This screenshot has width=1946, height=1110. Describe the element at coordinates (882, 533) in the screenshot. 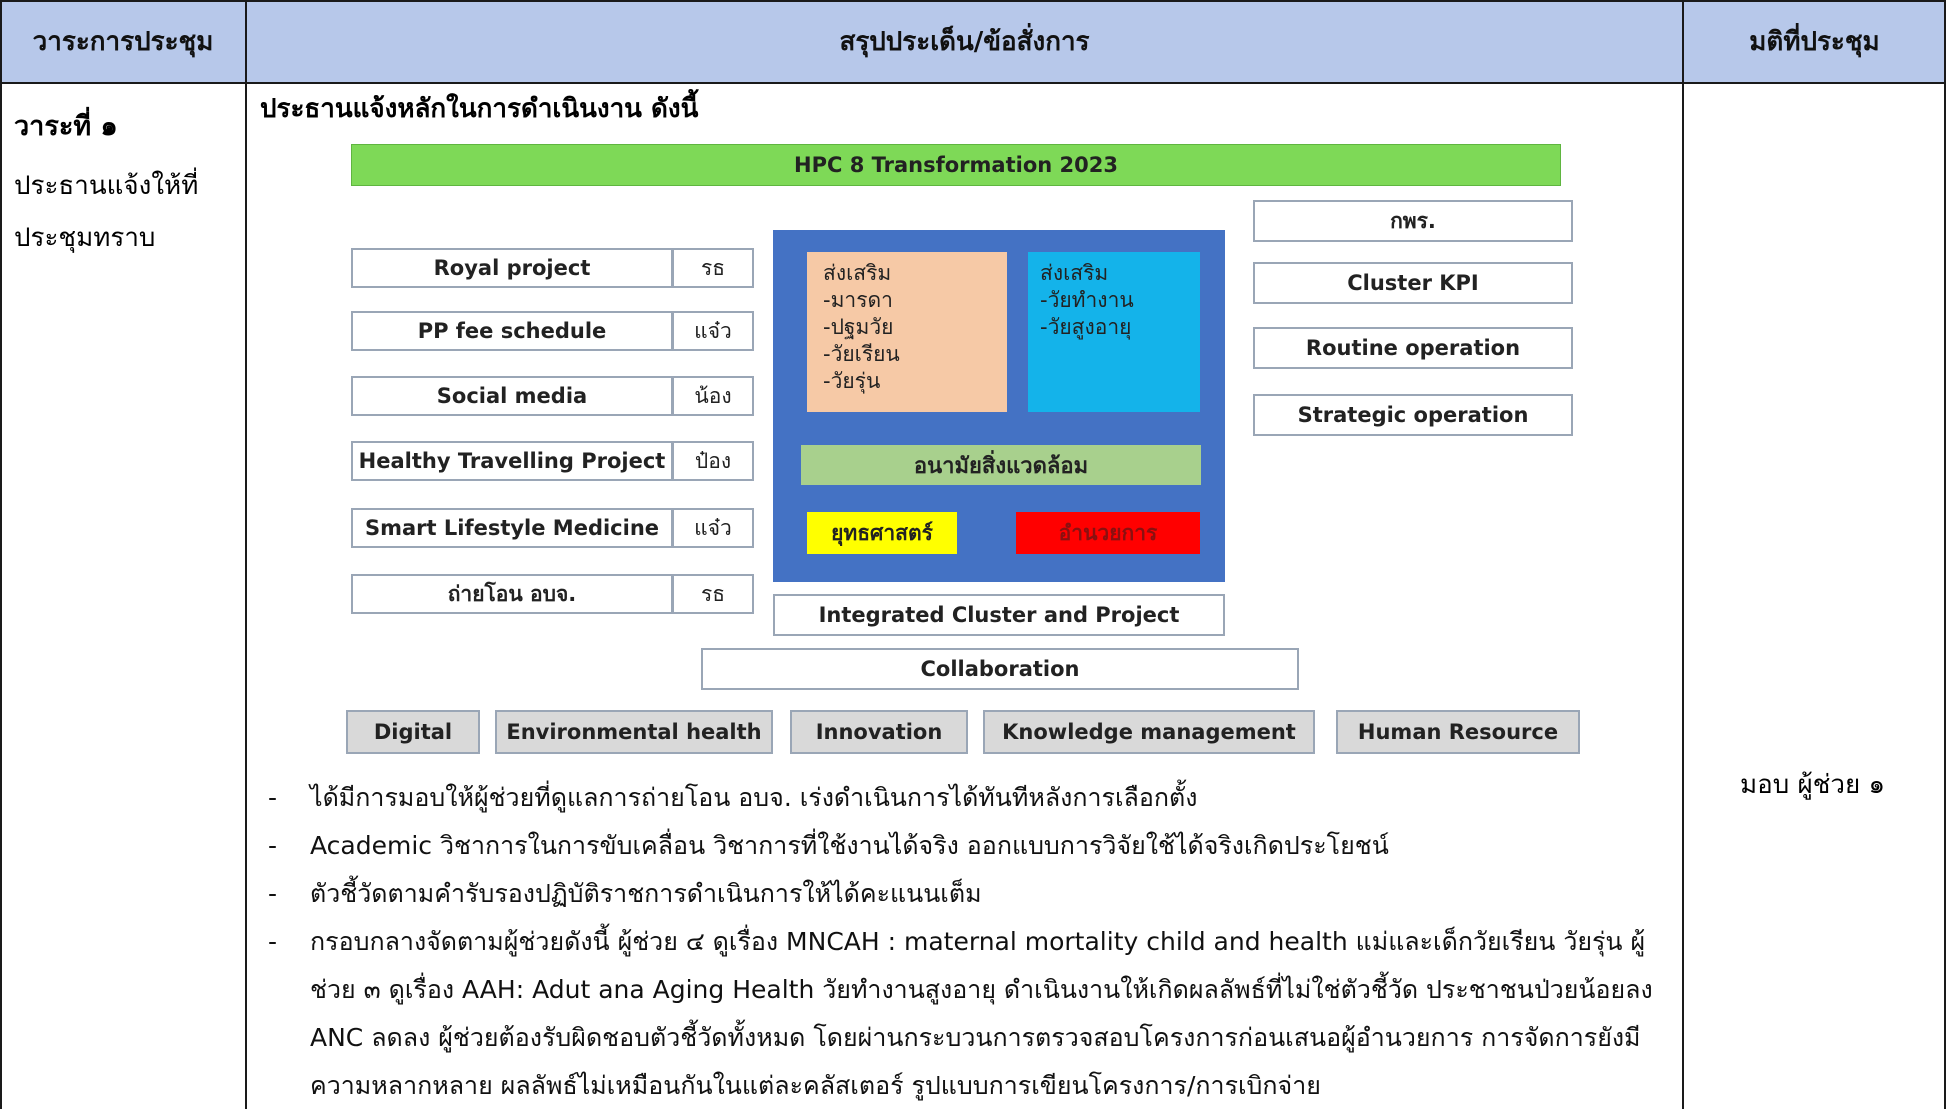

I see `strategy-box: ยุทธศาสตร์` at that location.